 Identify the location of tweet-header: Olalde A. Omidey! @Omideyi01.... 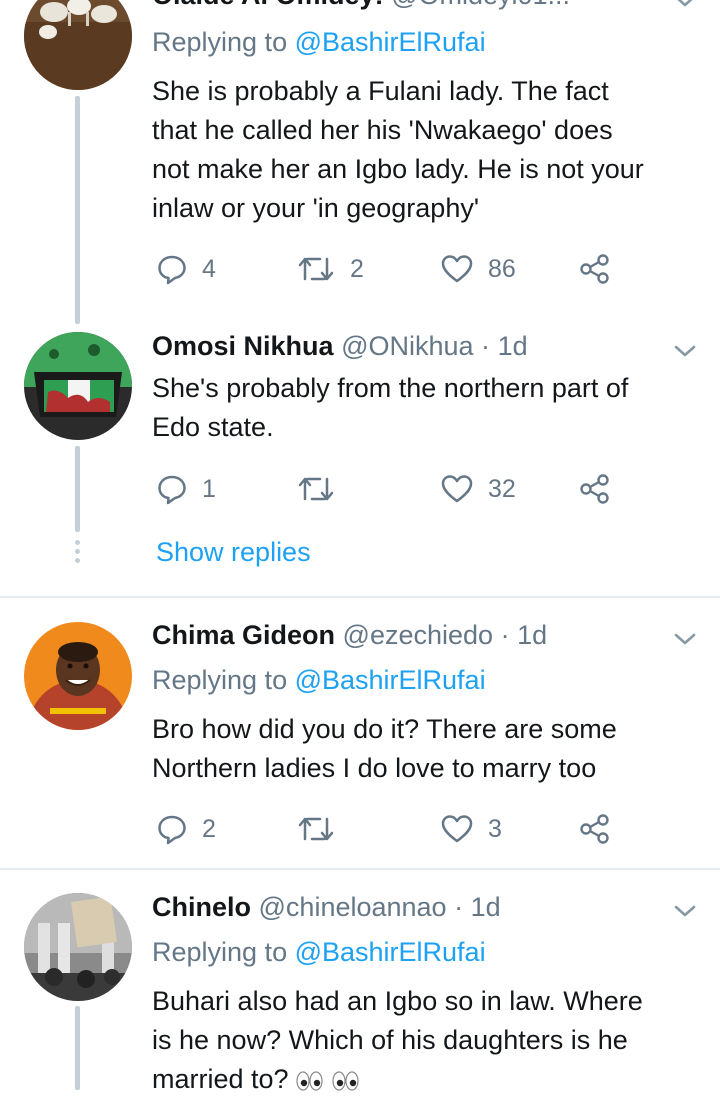
(361, 6).